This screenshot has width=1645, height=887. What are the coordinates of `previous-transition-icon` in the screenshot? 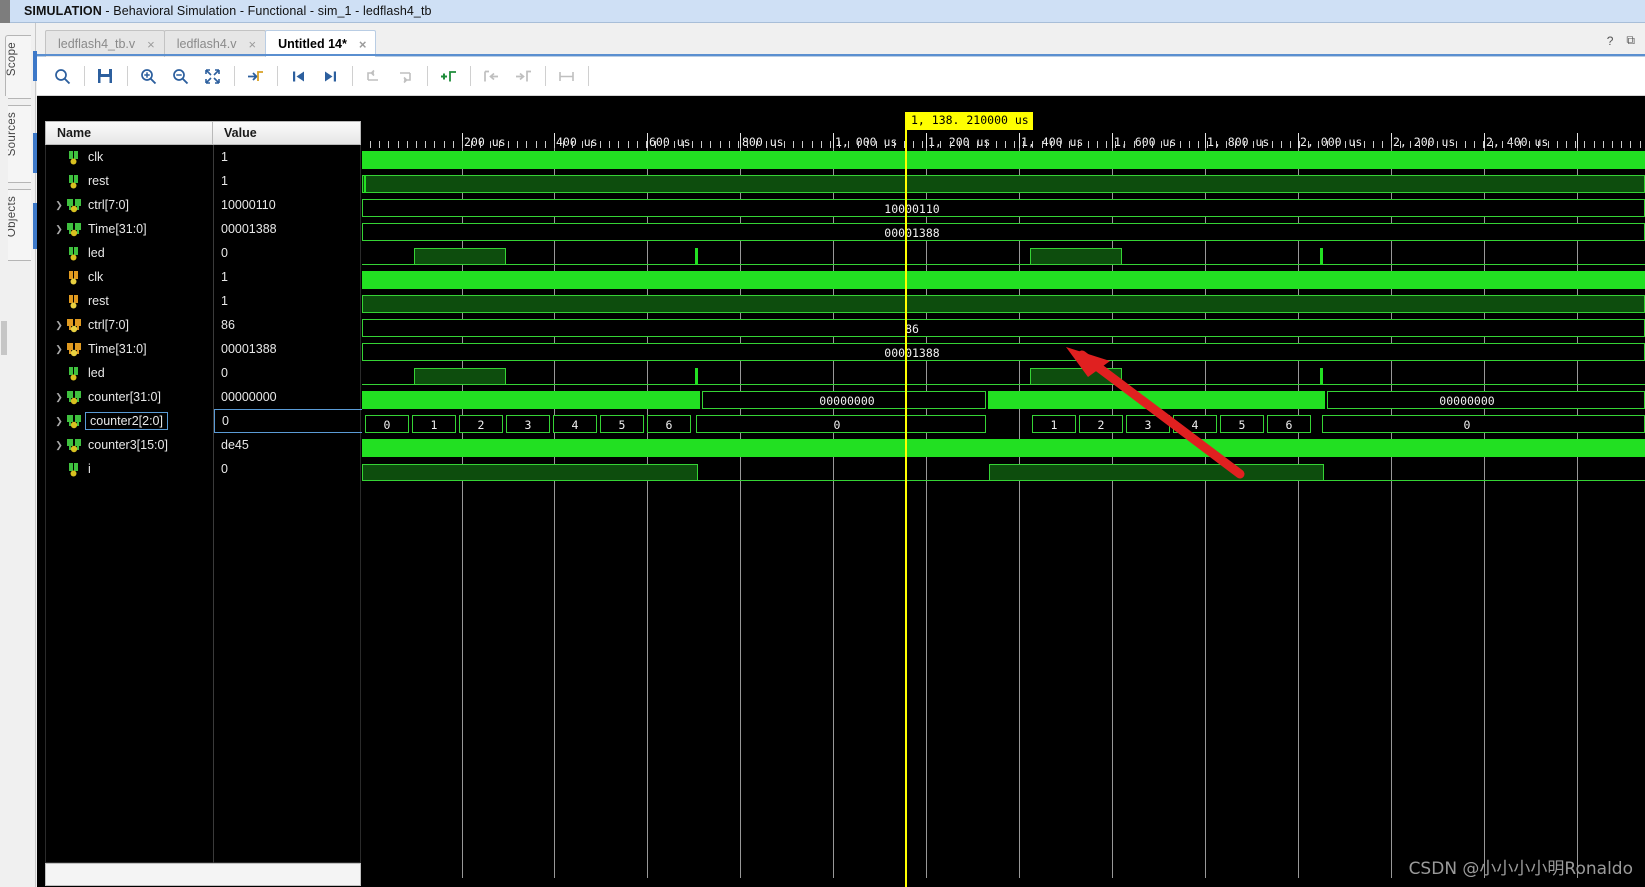 It's located at (298, 76).